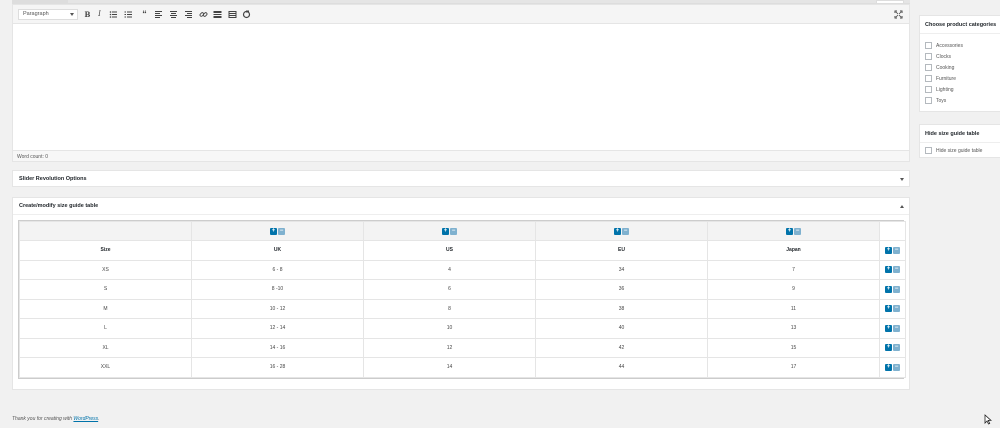 This screenshot has width=1000, height=428. I want to click on table-cell: XXL, so click(105, 367).